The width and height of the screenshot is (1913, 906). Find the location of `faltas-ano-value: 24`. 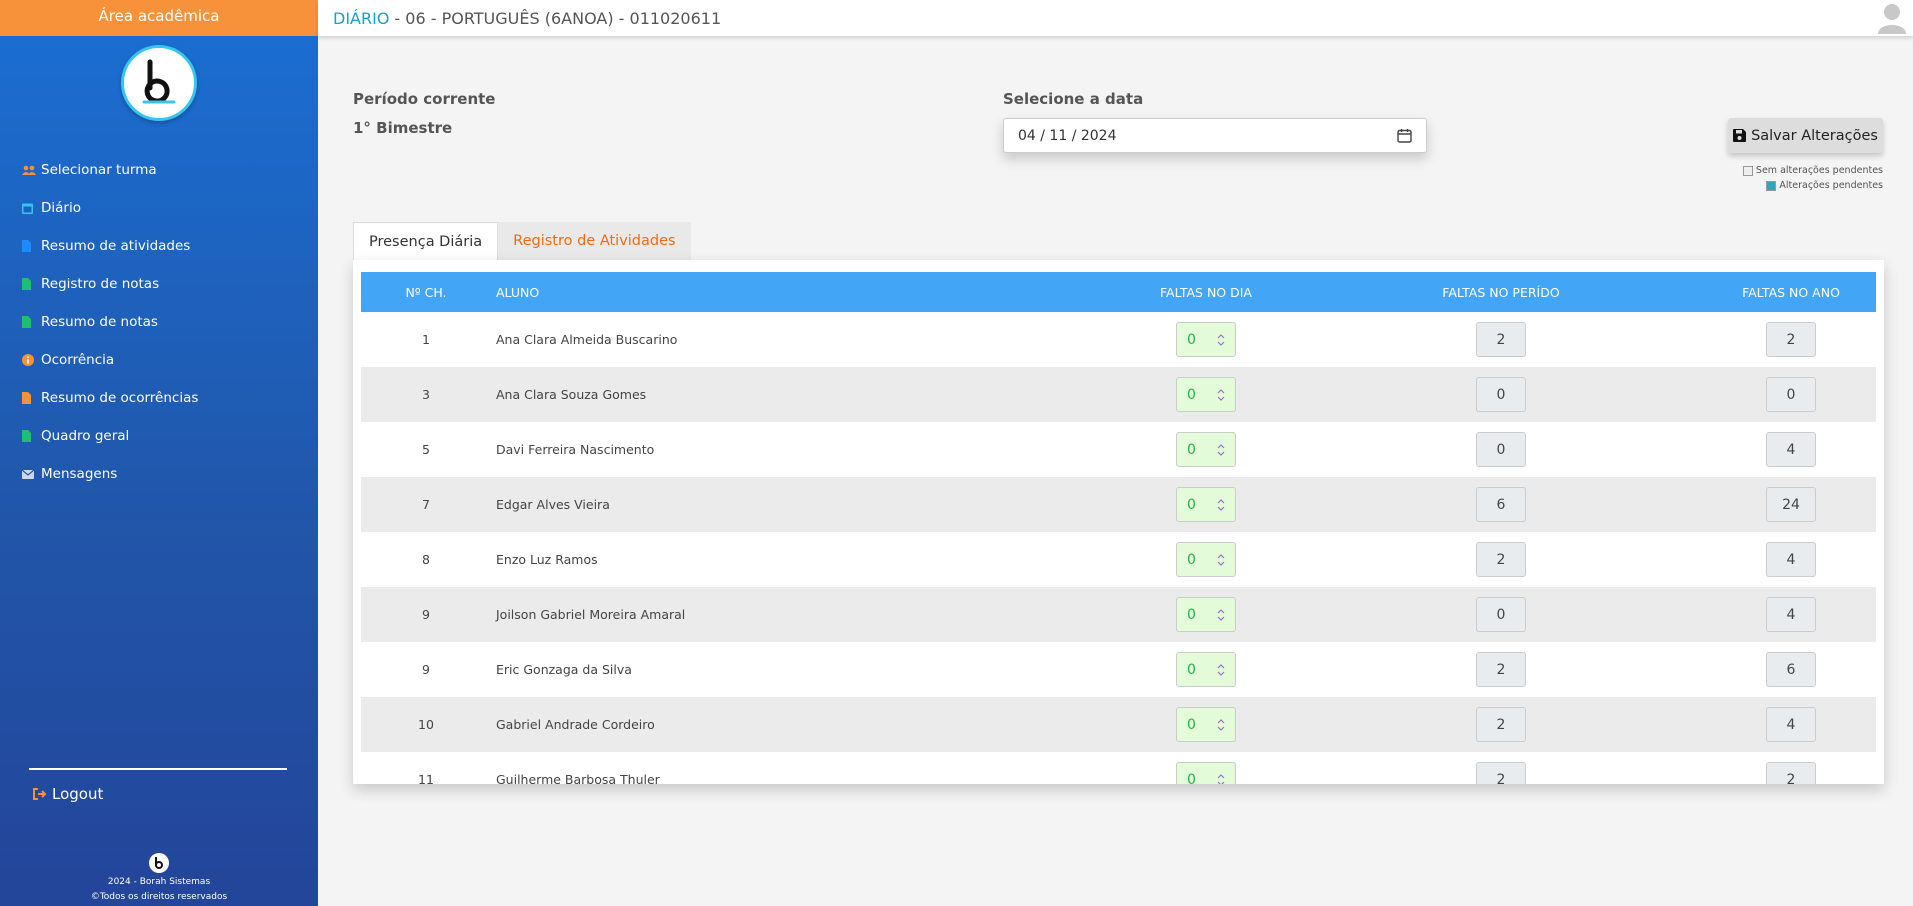

faltas-ano-value: 24 is located at coordinates (1791, 504).